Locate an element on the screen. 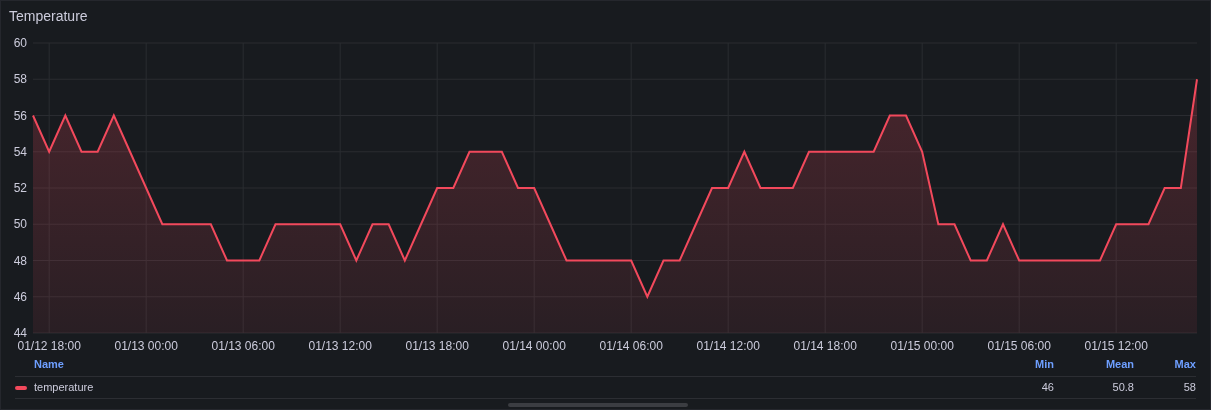 Image resolution: width=1211 pixels, height=410 pixels. x-tick-label: 01/14 18:00 is located at coordinates (825, 346).